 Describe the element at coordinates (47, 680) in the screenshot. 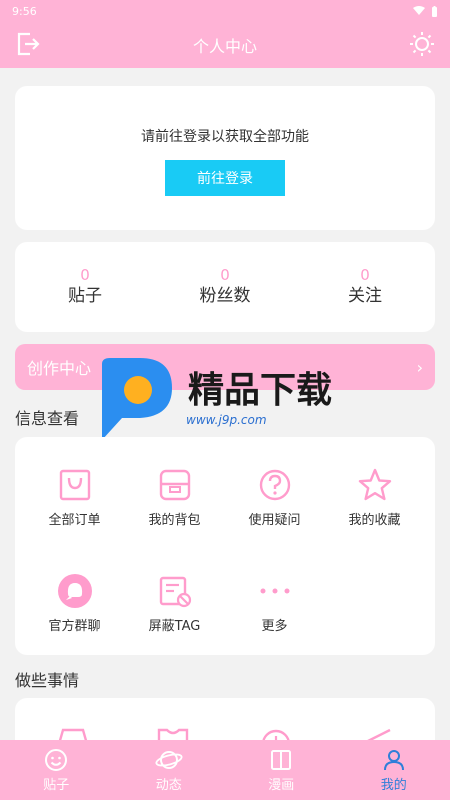

I see `do-things-section-title: 做些事情` at that location.